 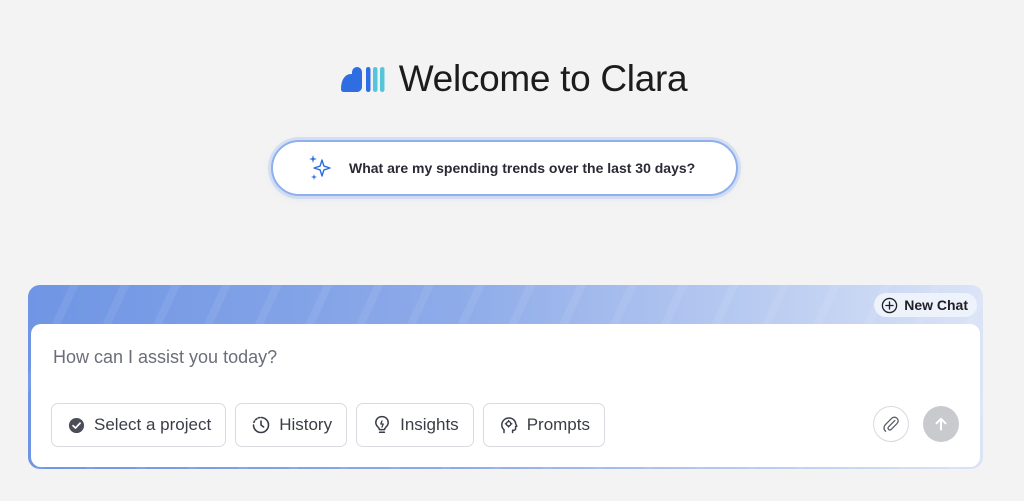 I want to click on clara-logo-icon, so click(x=362, y=79).